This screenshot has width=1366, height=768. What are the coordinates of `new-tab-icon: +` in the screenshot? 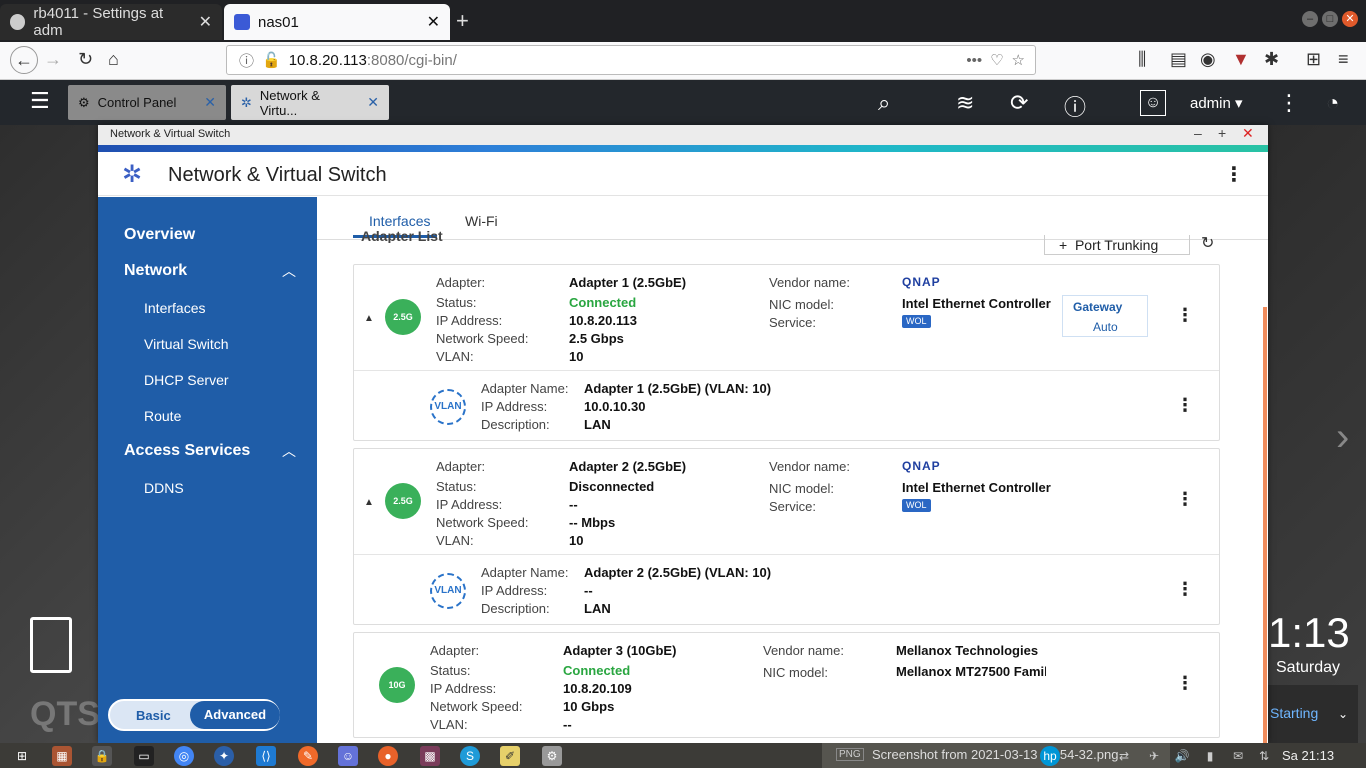 It's located at (462, 21).